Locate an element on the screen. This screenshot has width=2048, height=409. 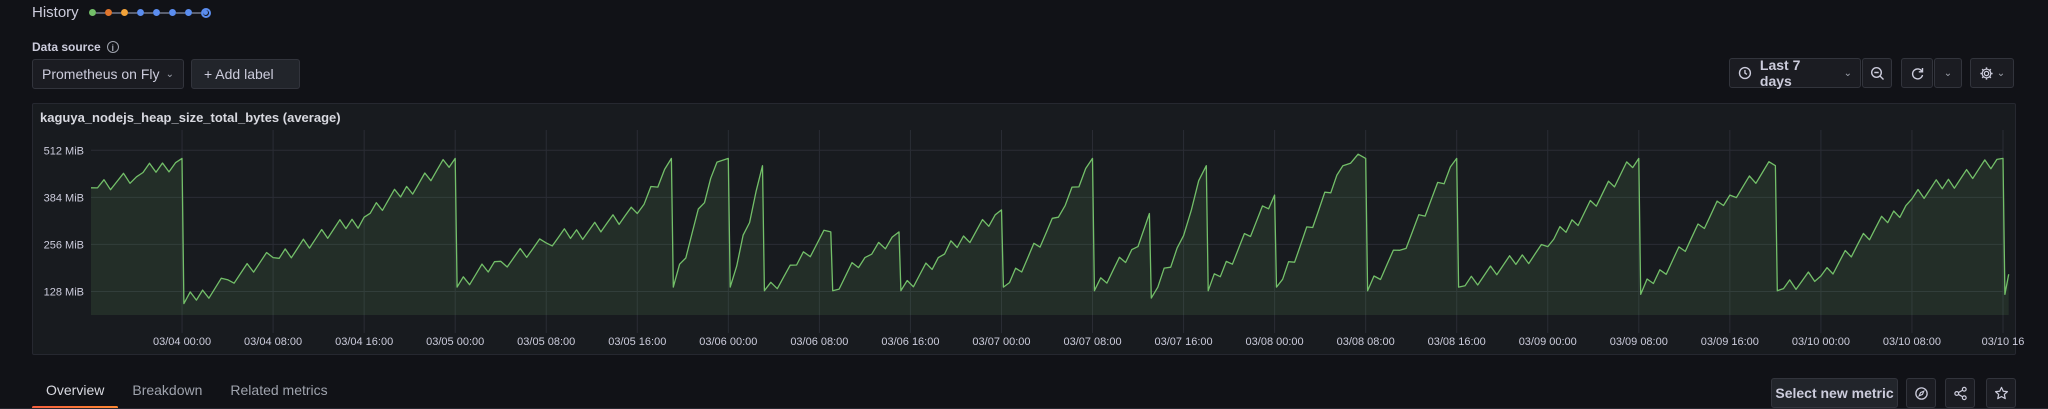
x-tick-label: 03/06 08:00 is located at coordinates (819, 342).